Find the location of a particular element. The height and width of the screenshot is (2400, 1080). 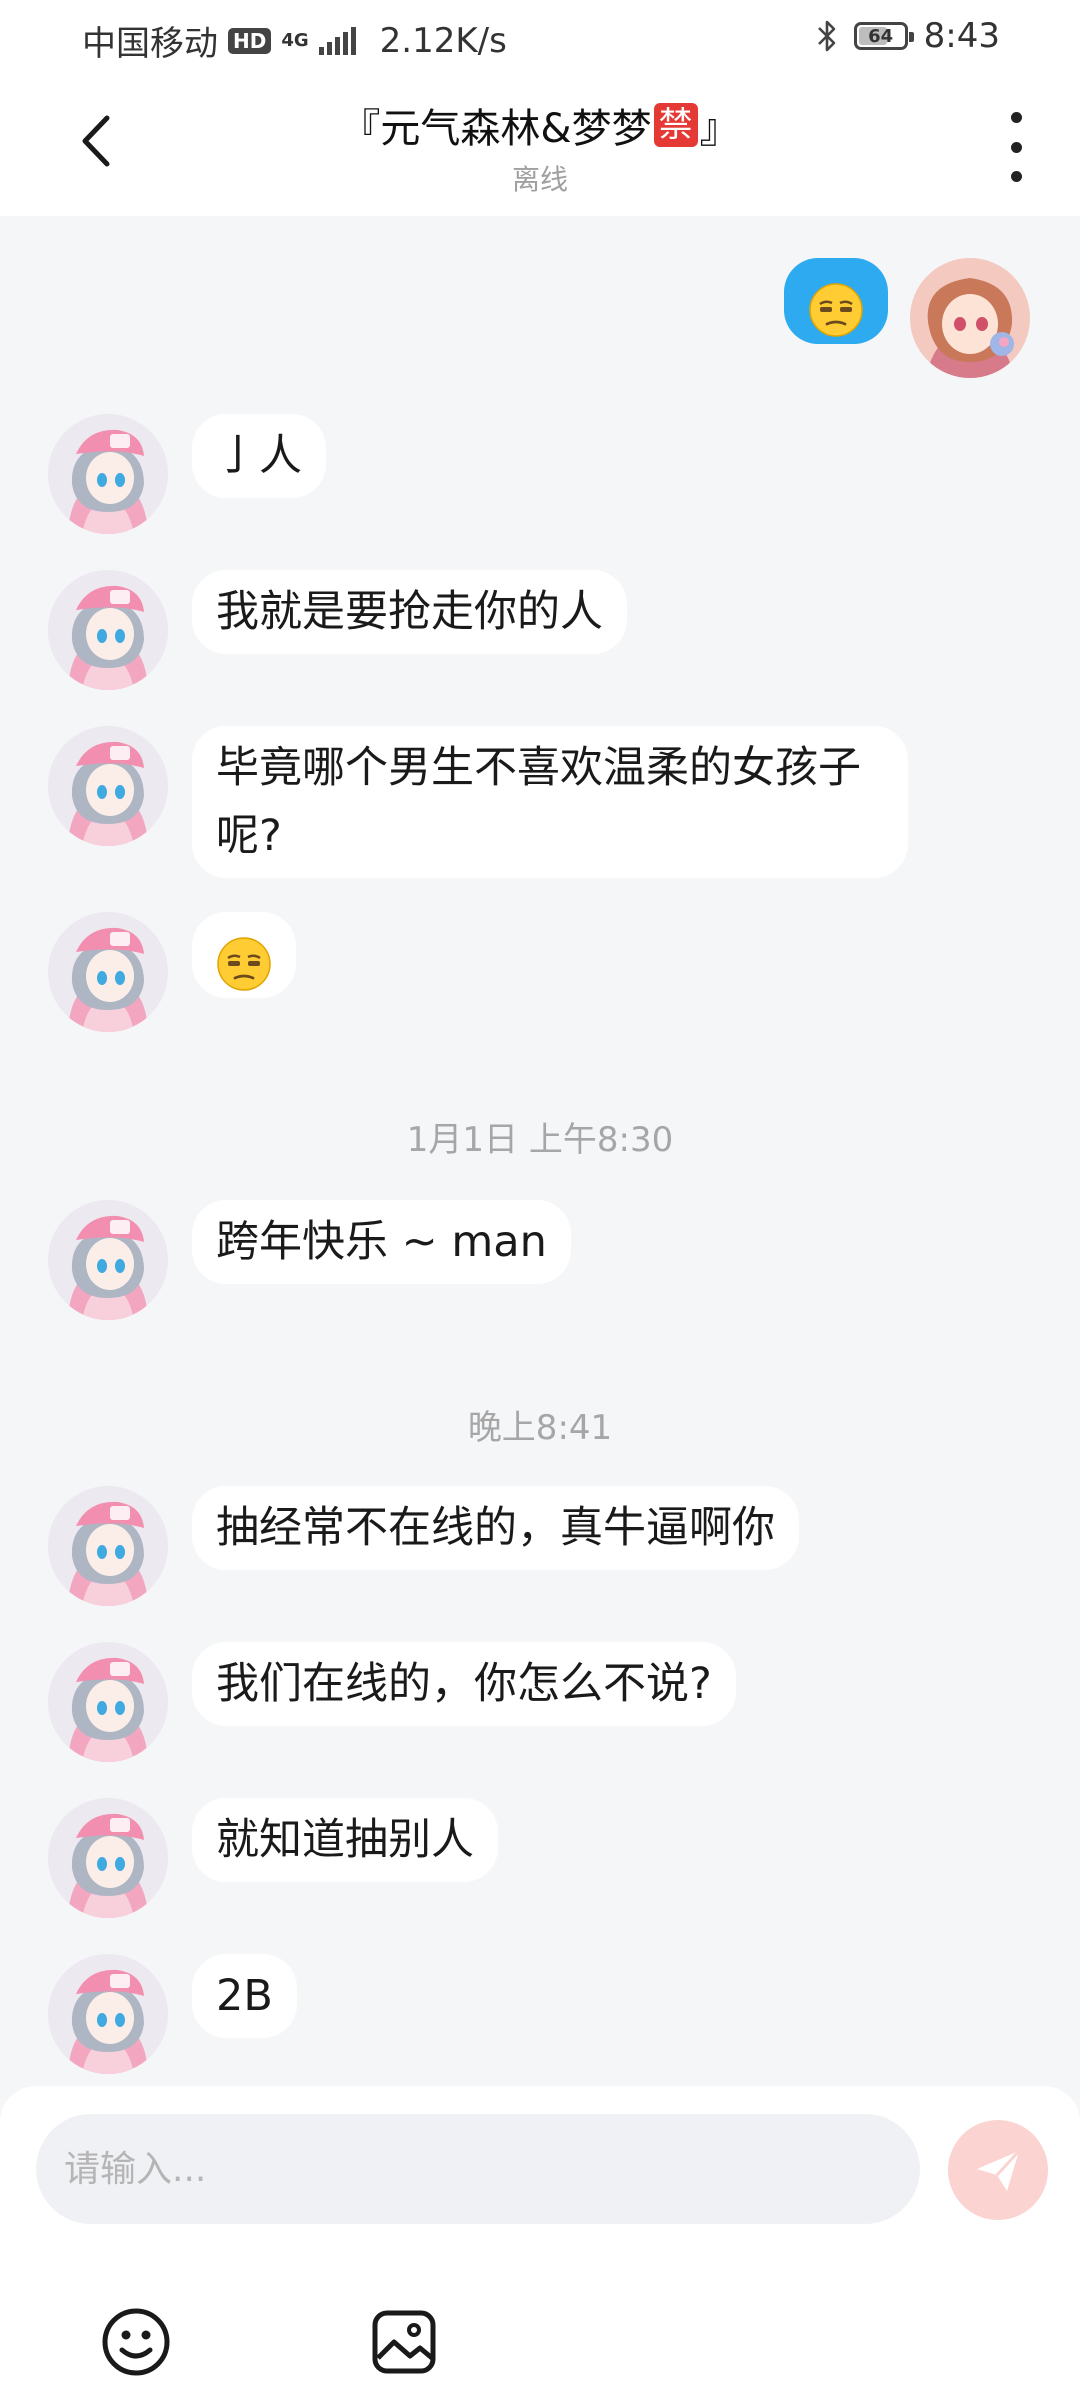

chat-title-text: 『元气森林&梦梦 is located at coordinates (496, 129).